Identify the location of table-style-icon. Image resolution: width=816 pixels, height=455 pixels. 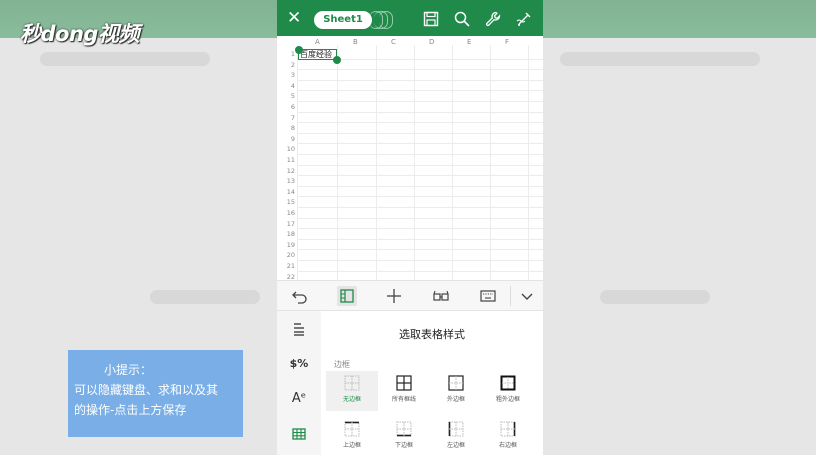
(299, 434).